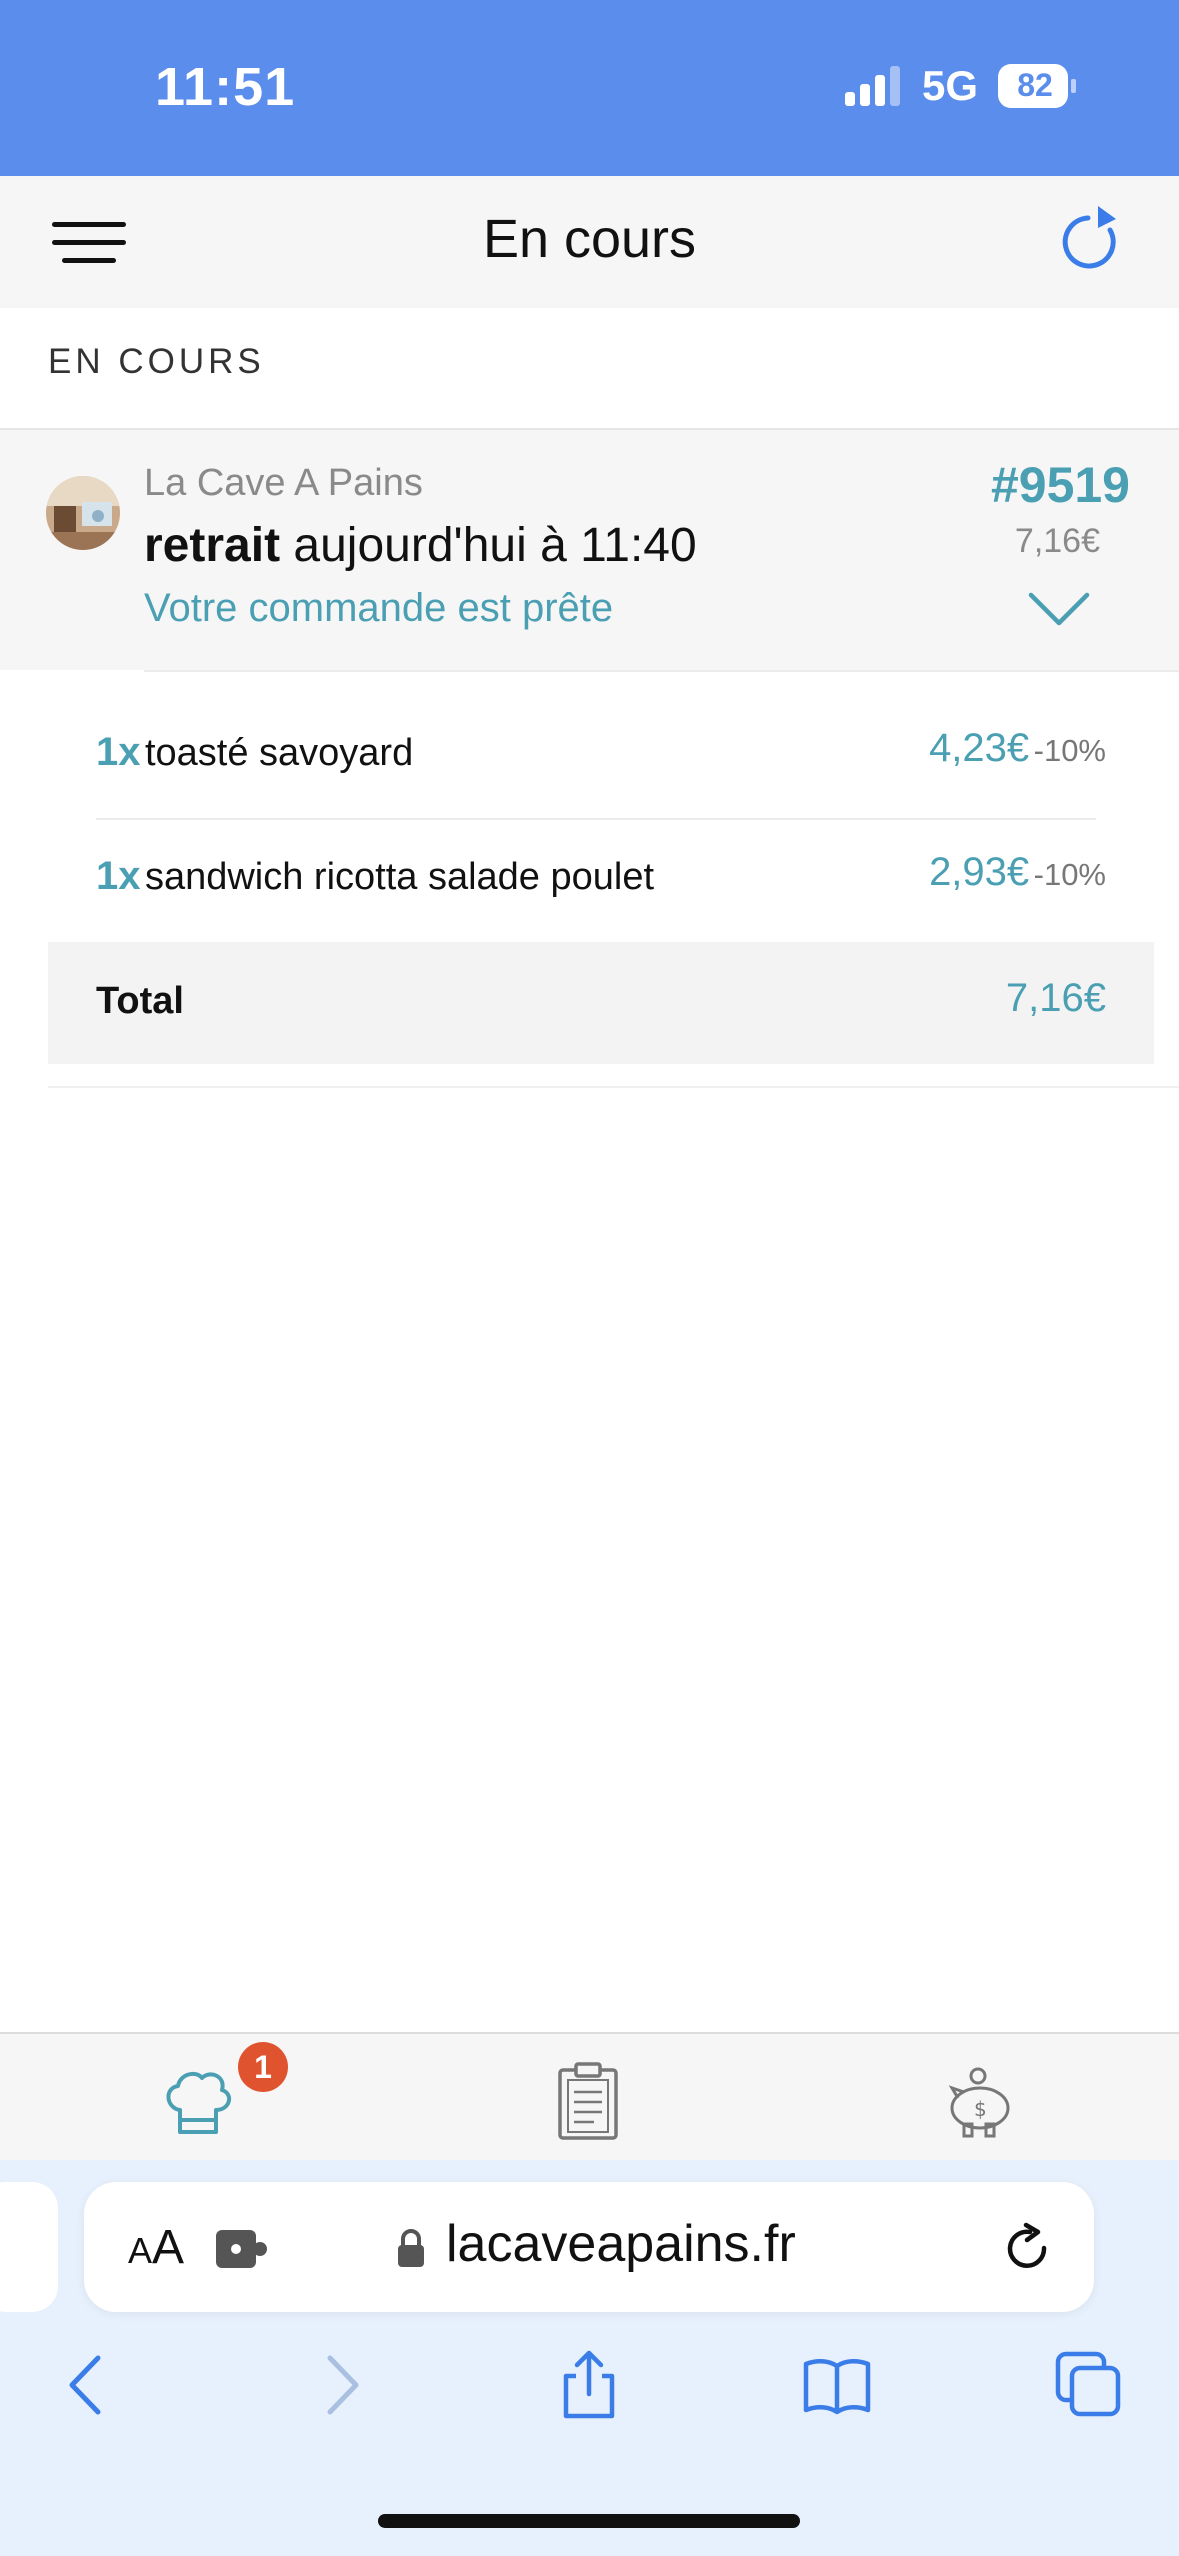 This screenshot has height=2556, width=1179. What do you see at coordinates (83, 513) in the screenshot?
I see `restaurant-avatar` at bounding box center [83, 513].